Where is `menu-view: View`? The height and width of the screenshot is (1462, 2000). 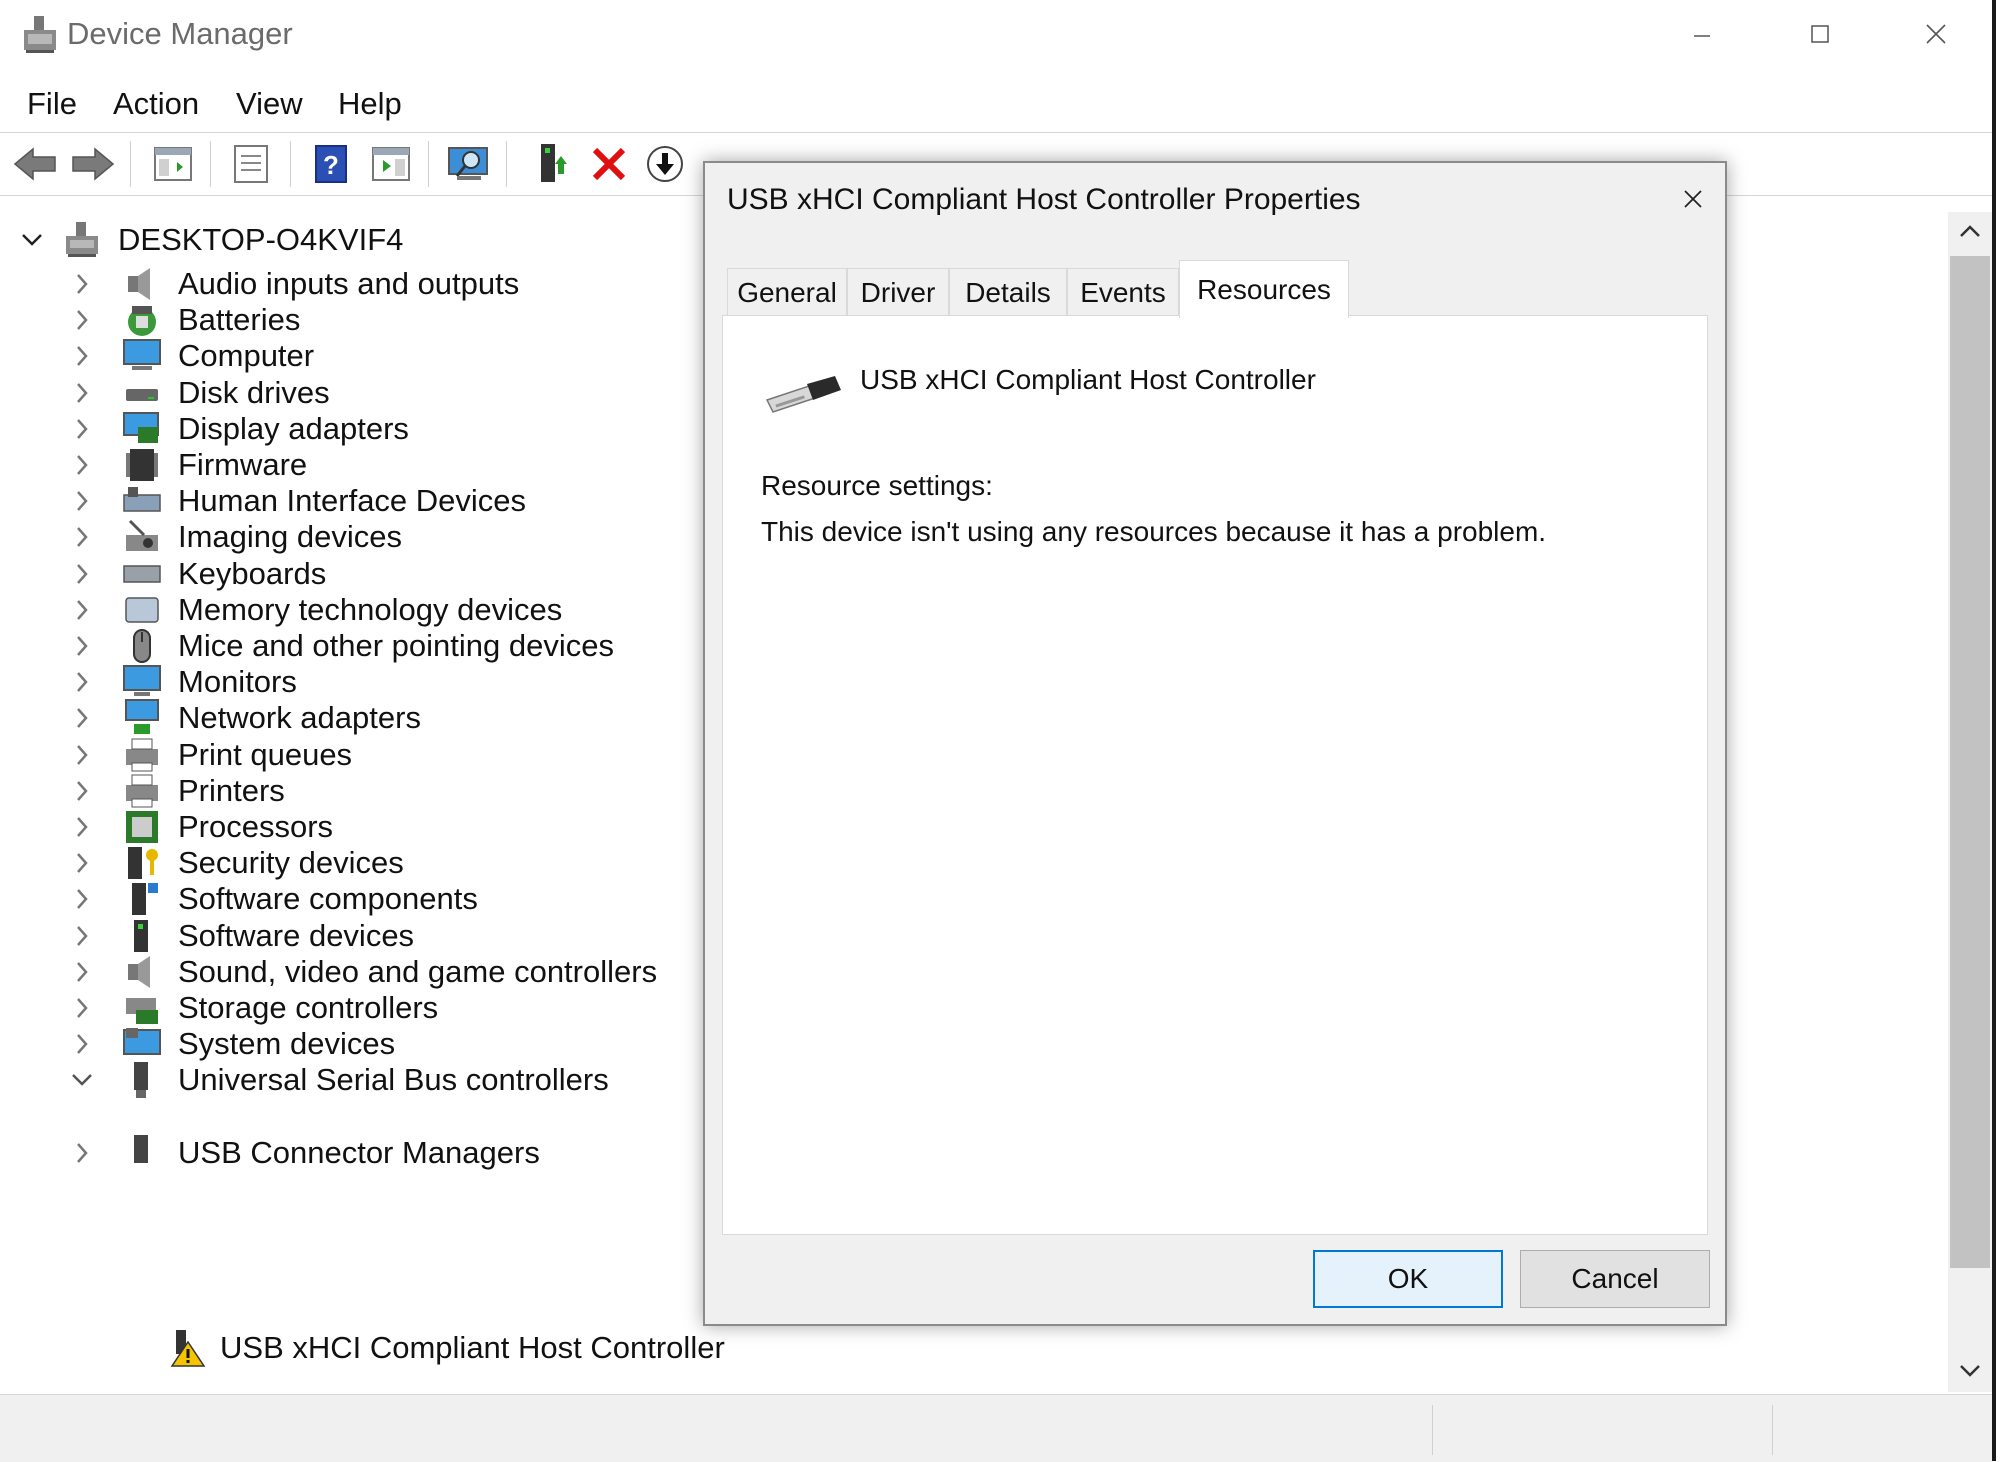 menu-view: View is located at coordinates (269, 104).